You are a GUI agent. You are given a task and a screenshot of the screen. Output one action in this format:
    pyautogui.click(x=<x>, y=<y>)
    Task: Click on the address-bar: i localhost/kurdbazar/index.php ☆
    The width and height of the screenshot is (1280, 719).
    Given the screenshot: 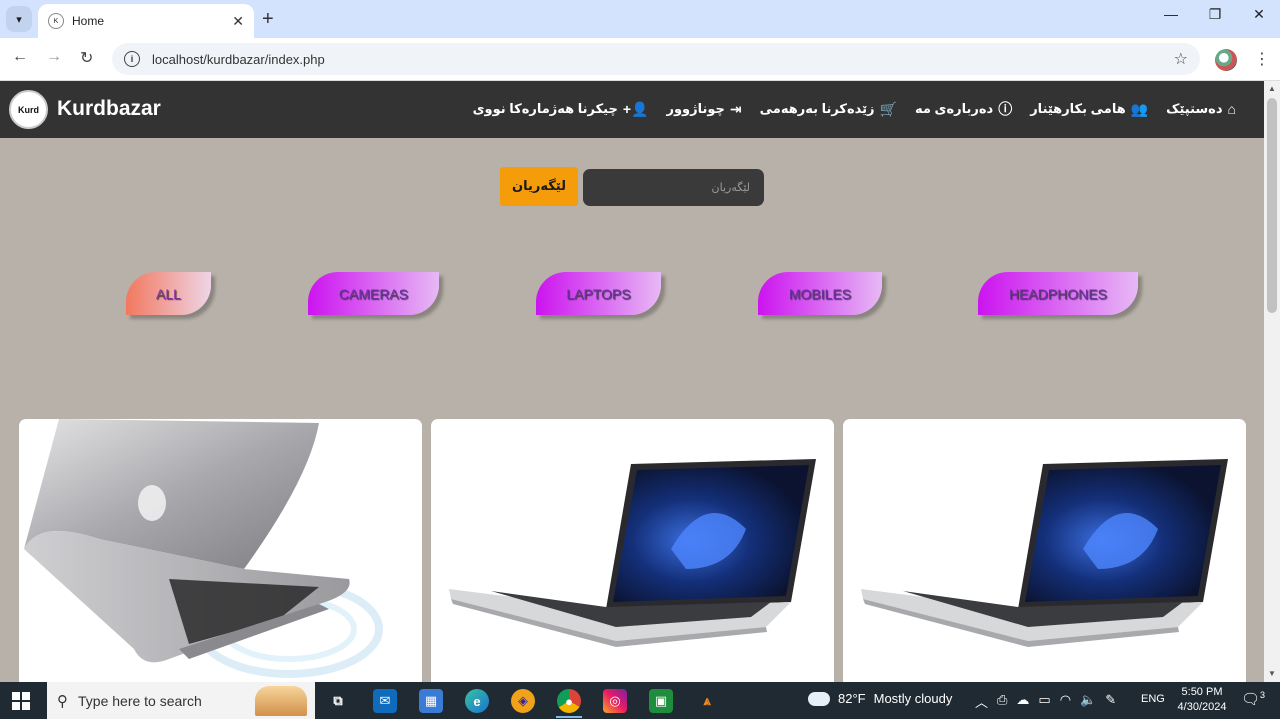 What is the action you would take?
    pyautogui.click(x=656, y=59)
    